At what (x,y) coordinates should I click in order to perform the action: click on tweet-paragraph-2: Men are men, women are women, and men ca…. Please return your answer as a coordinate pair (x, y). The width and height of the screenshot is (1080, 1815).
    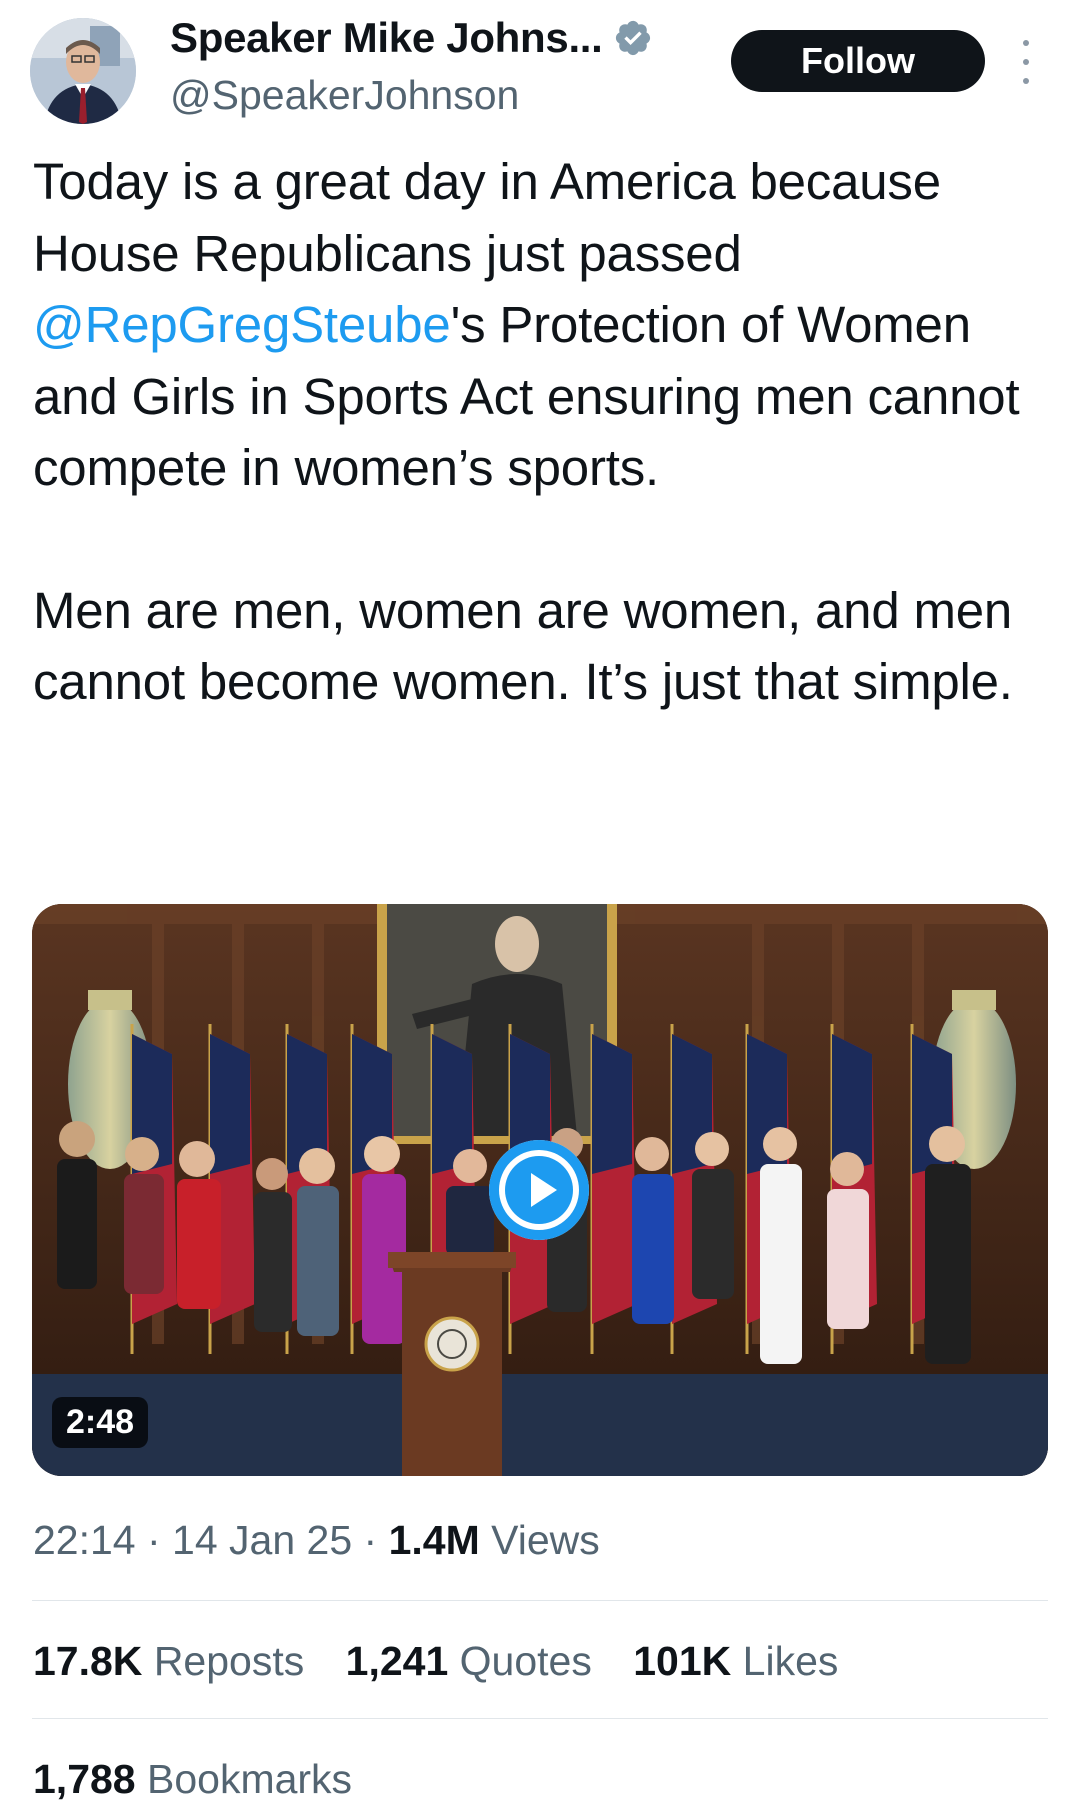
    Looking at the image, I should click on (523, 646).